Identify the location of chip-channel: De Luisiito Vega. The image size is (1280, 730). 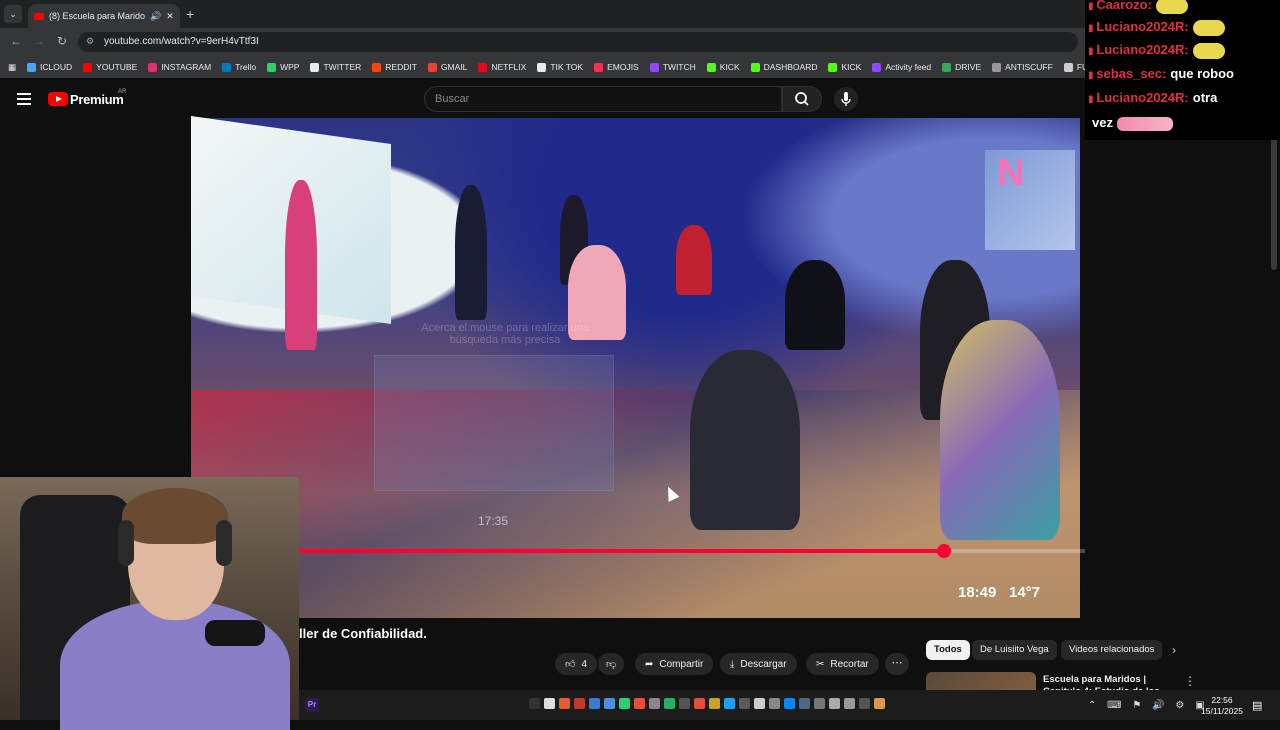
(1014, 650).